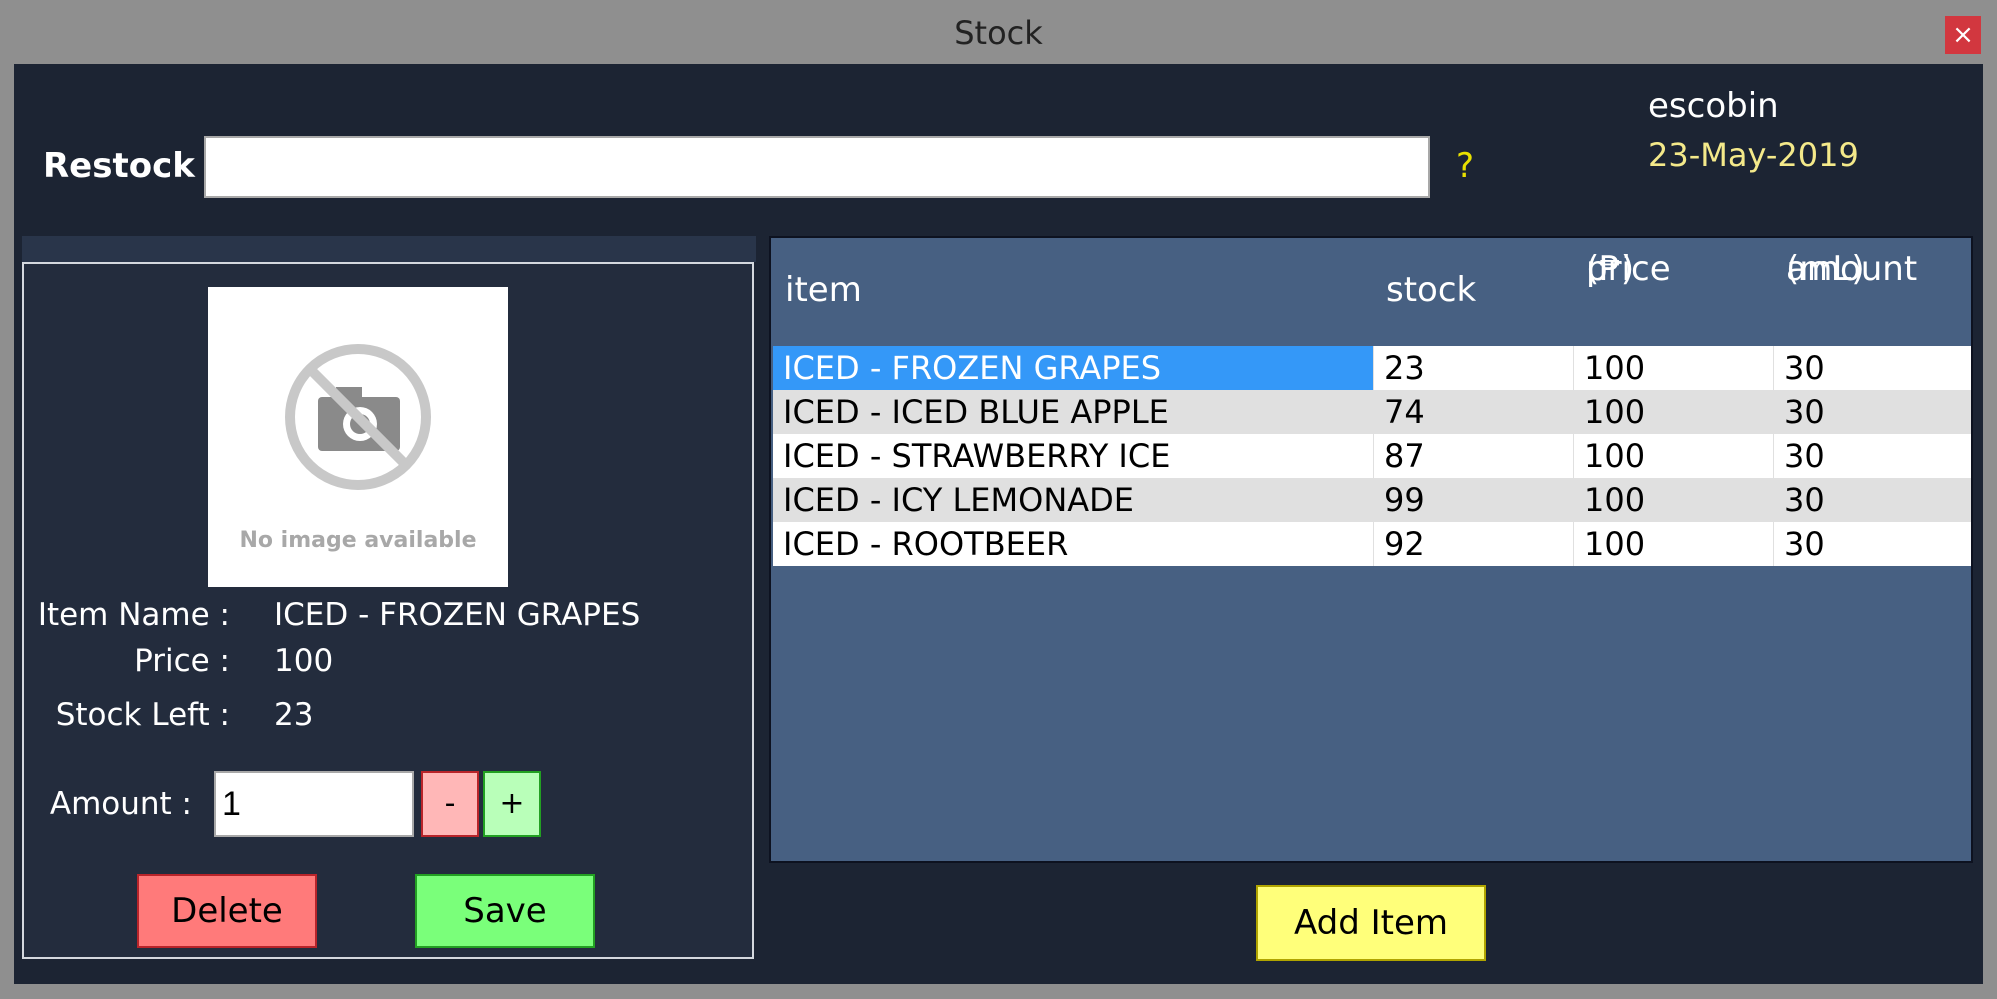  I want to click on no-image-text: No image available, so click(358, 540).